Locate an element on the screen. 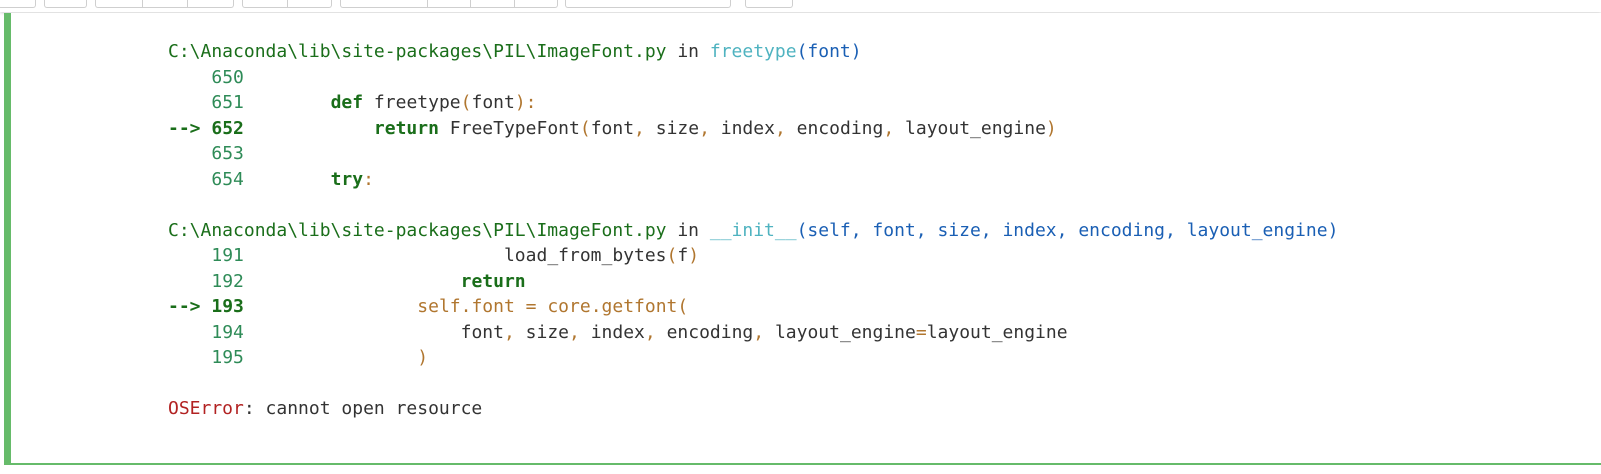  cell-selection-bar is located at coordinates (7, 239).